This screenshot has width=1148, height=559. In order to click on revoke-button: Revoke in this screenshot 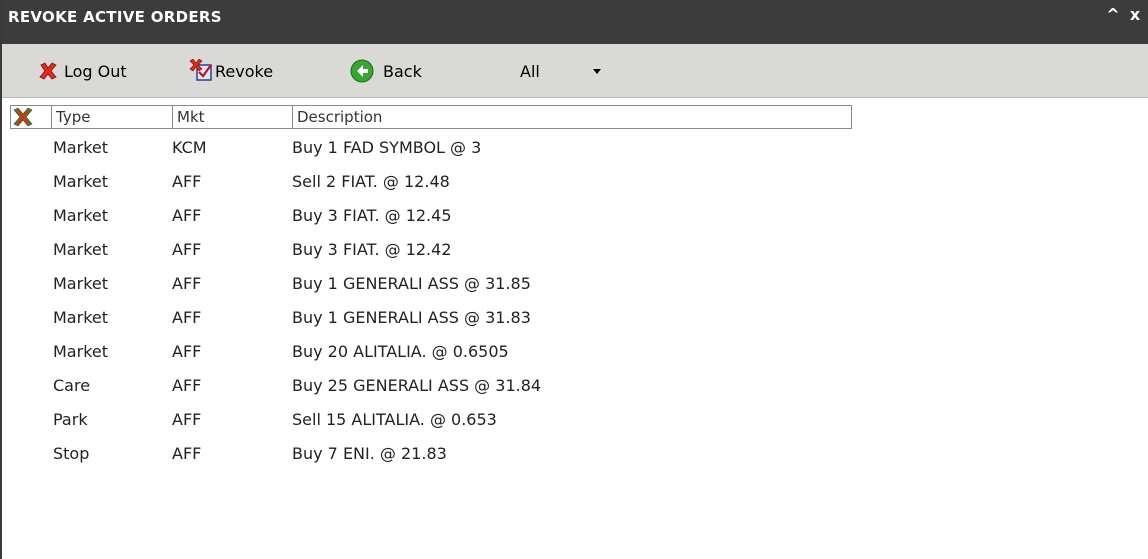, I will do `click(231, 71)`.